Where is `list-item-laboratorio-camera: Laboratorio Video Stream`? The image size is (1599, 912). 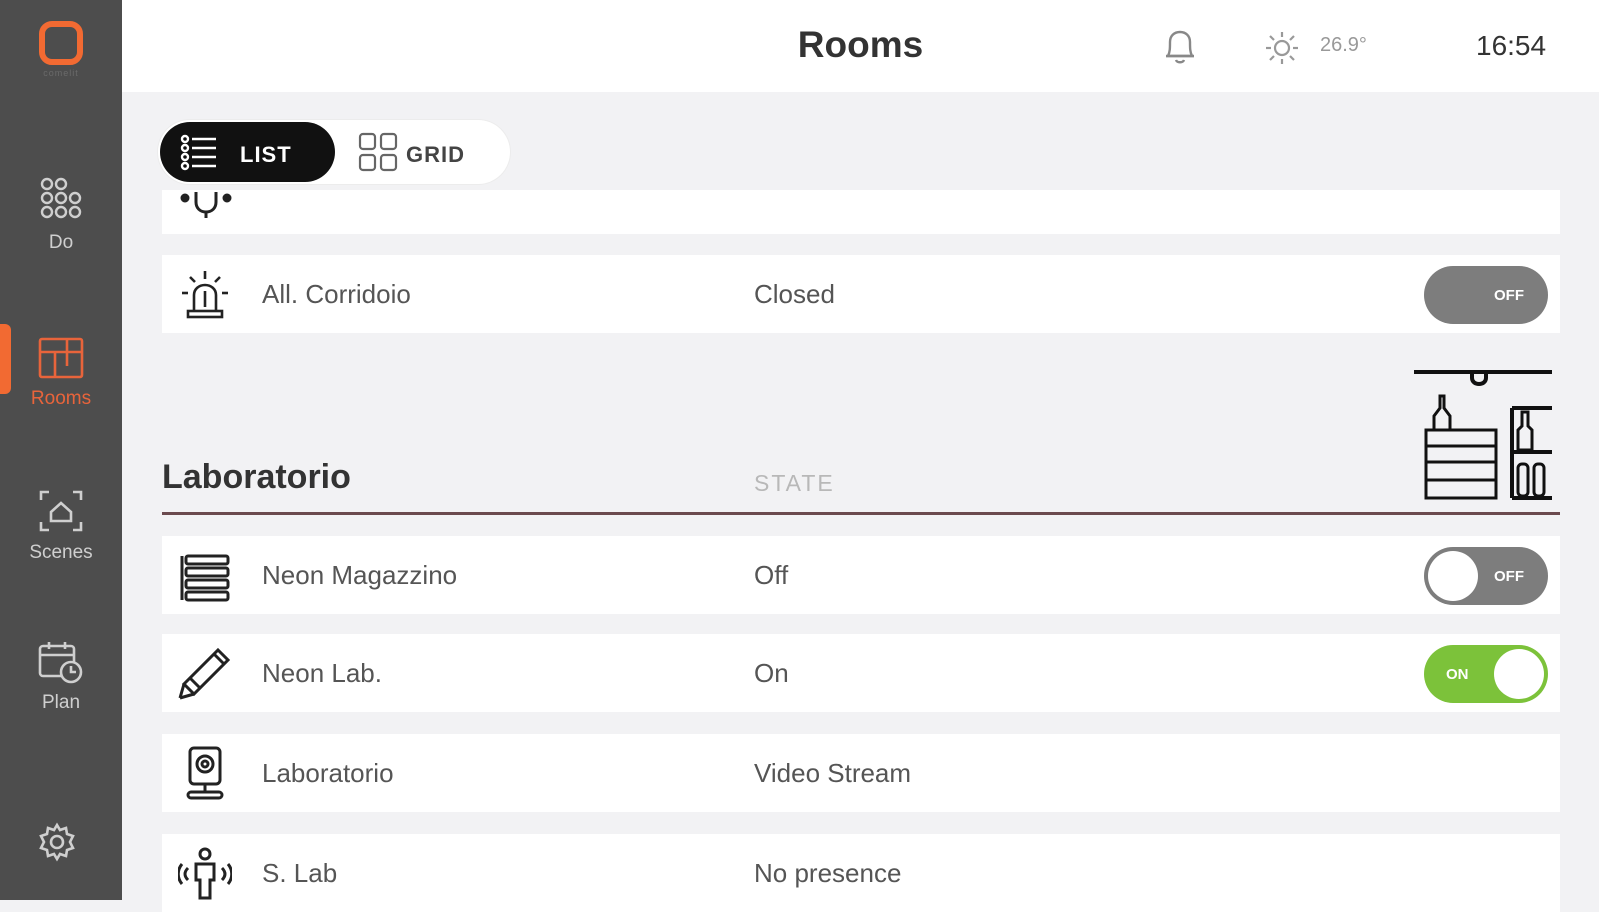 list-item-laboratorio-camera: Laboratorio Video Stream is located at coordinates (861, 773).